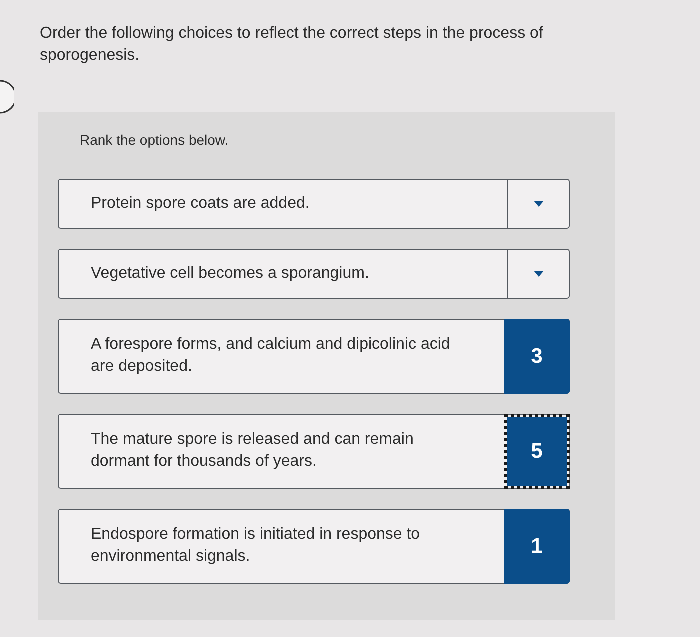 The height and width of the screenshot is (637, 700). What do you see at coordinates (252, 451) in the screenshot?
I see `option-text: The mature spore is released and can remain dormant for thousands of years.` at bounding box center [252, 451].